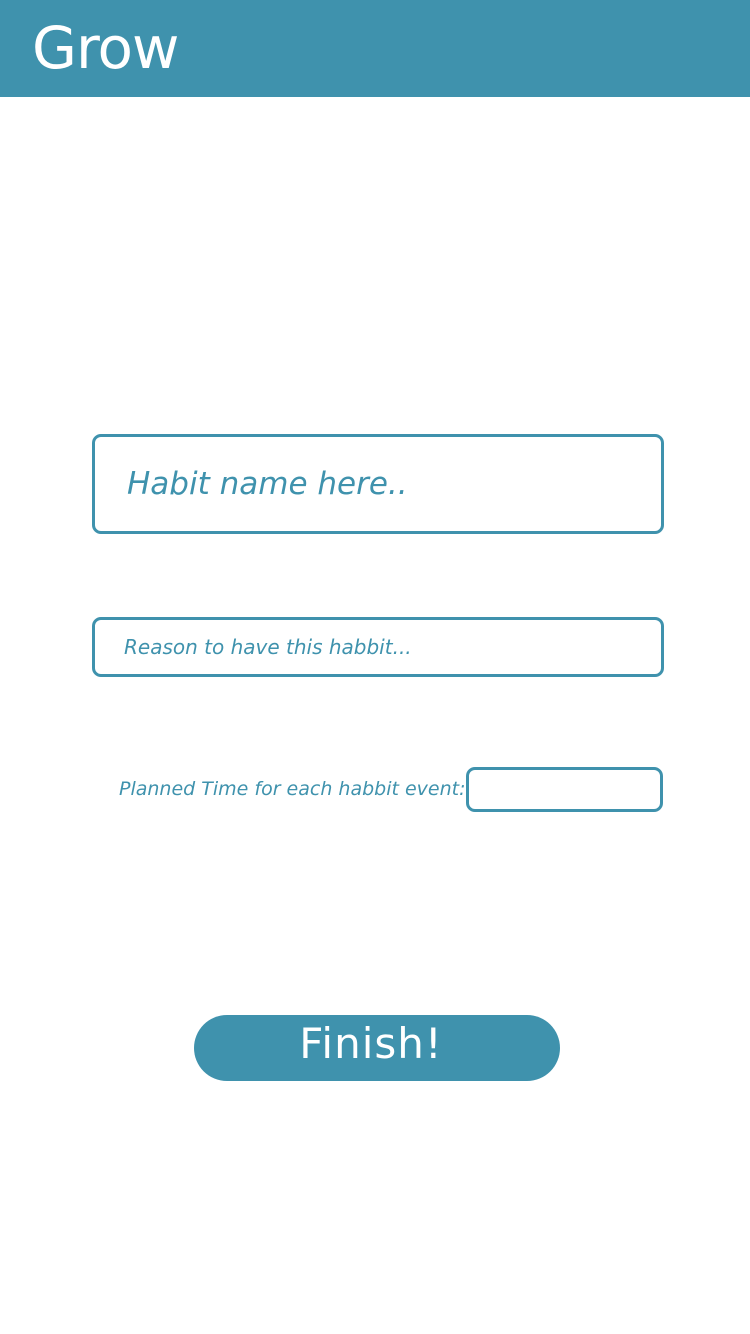 Image resolution: width=750 pixels, height=1334 pixels. Describe the element at coordinates (105, 48) in the screenshot. I see `app-title: Grow` at that location.